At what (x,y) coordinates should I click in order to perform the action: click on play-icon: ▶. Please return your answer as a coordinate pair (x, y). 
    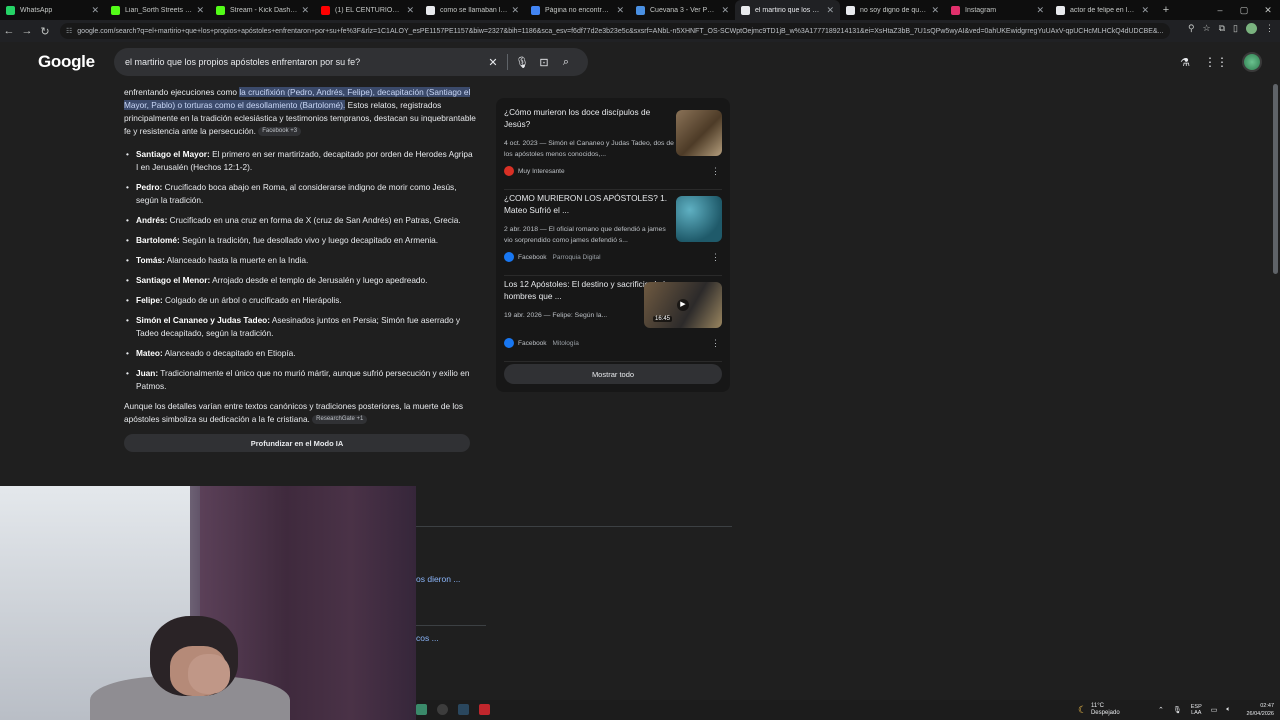
    Looking at the image, I should click on (683, 305).